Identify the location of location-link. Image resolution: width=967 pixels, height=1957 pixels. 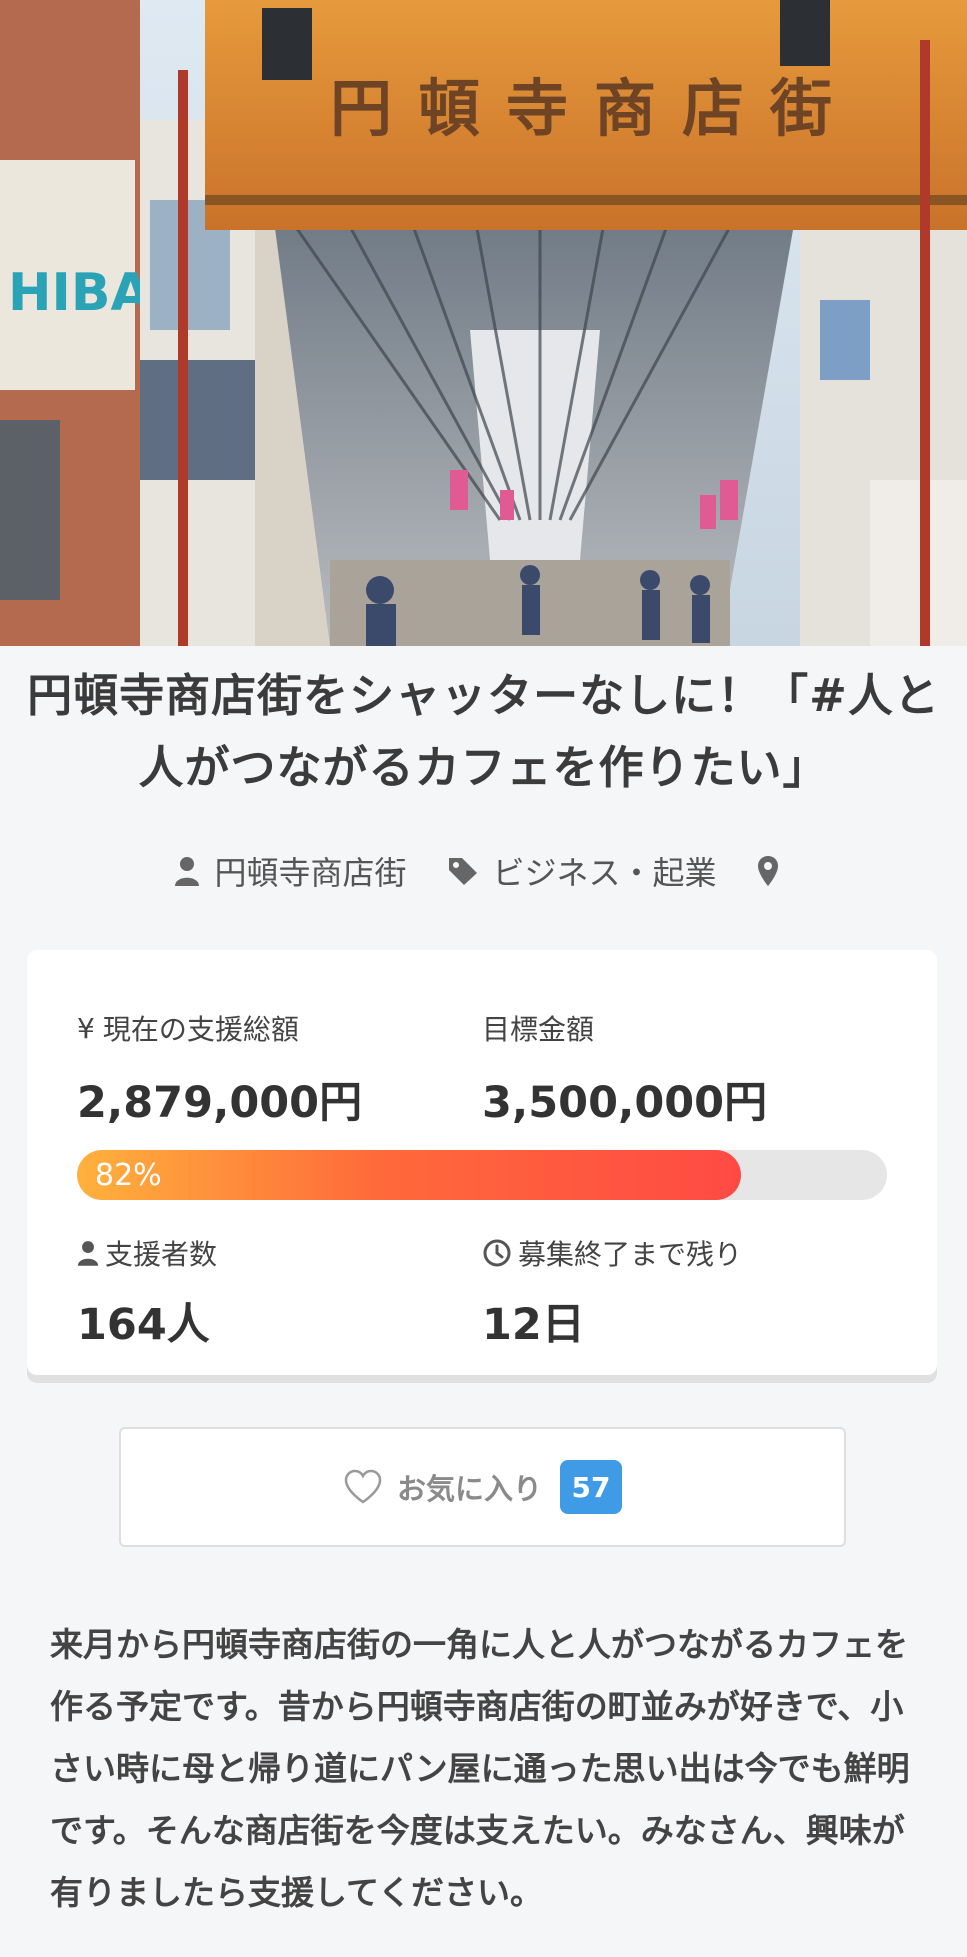
(775, 871).